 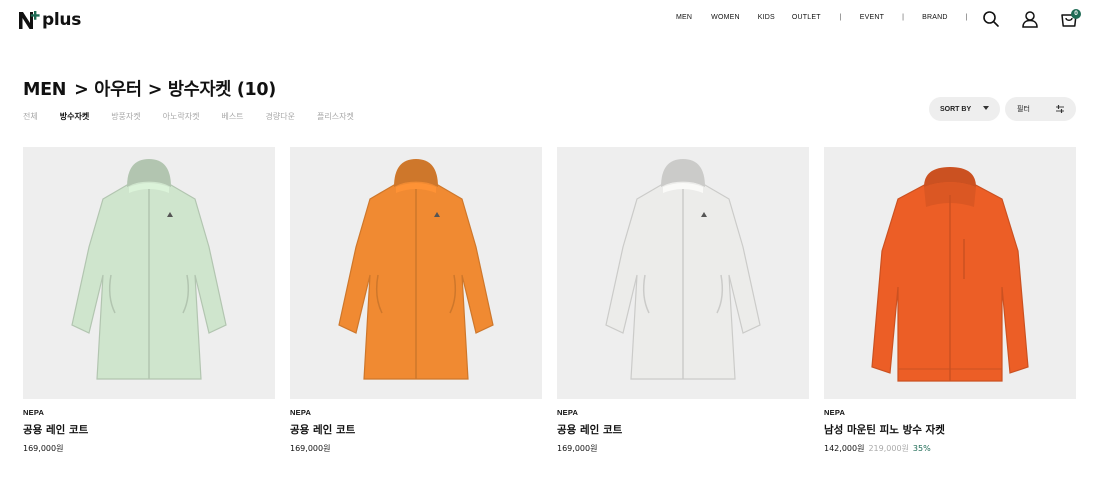 What do you see at coordinates (1076, 14) in the screenshot?
I see `cart-count-badge: 0` at bounding box center [1076, 14].